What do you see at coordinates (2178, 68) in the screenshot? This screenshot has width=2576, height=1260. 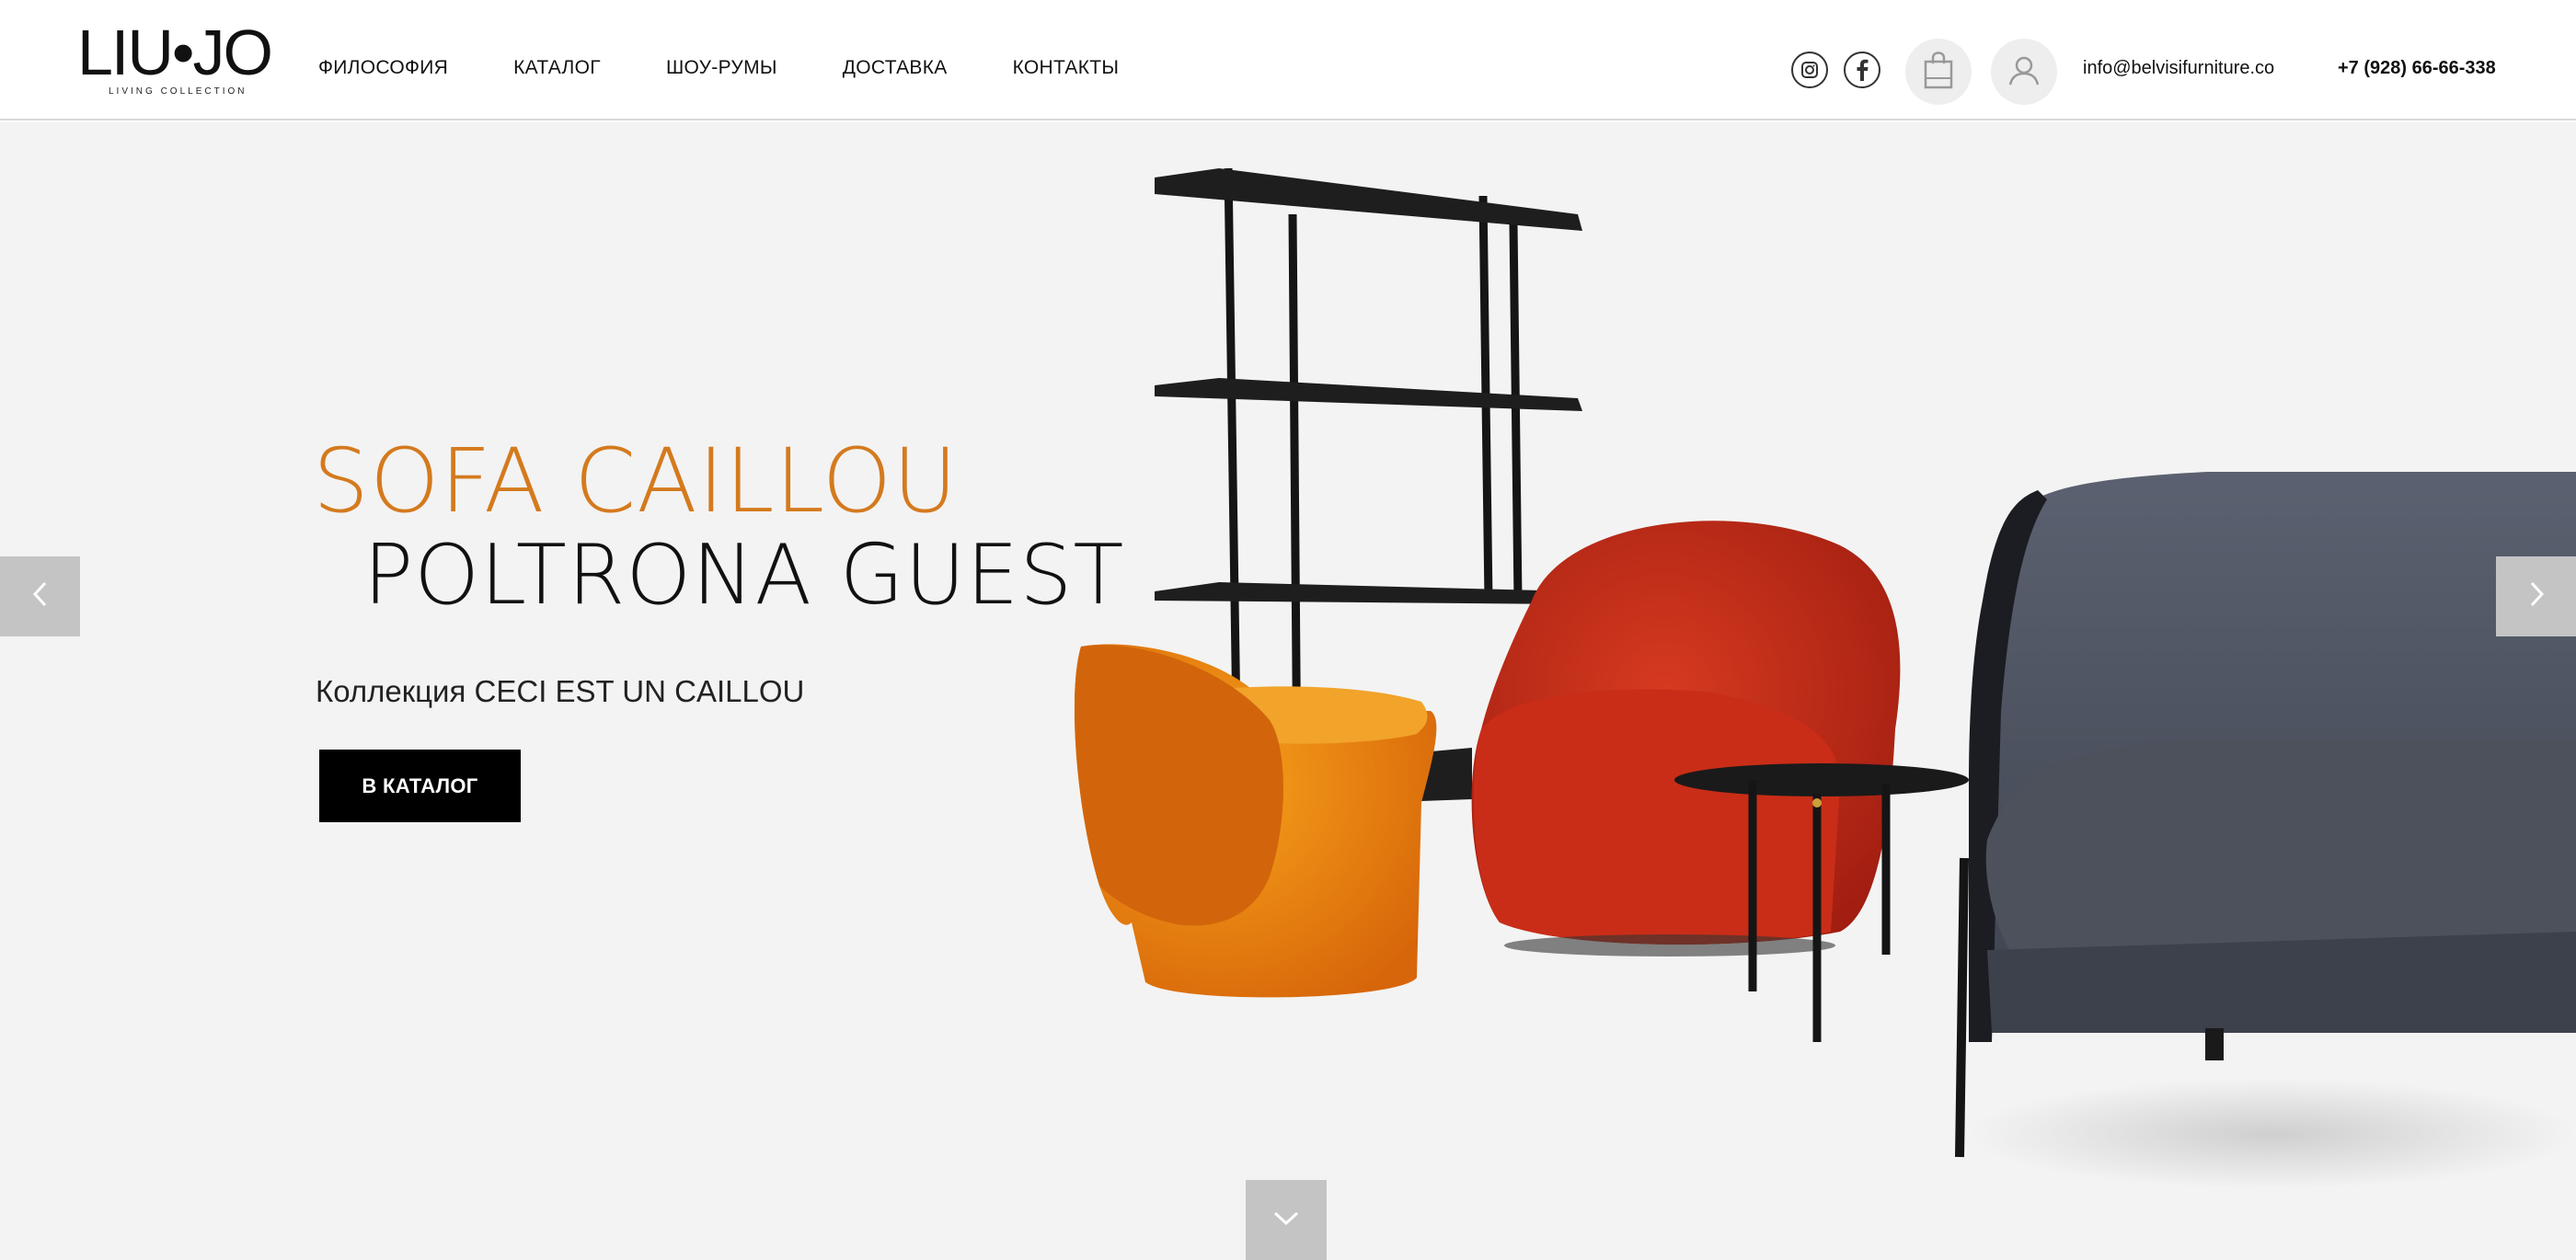 I see `email-link: info@belvisifurniture.co` at bounding box center [2178, 68].